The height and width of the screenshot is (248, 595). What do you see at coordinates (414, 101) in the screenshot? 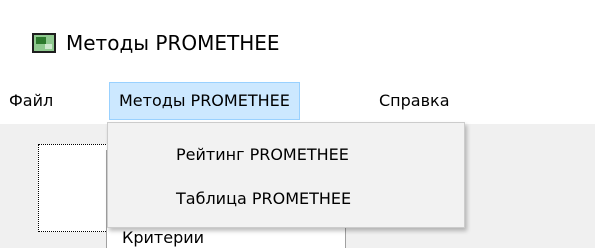
I see `menu-help: Справка` at bounding box center [414, 101].